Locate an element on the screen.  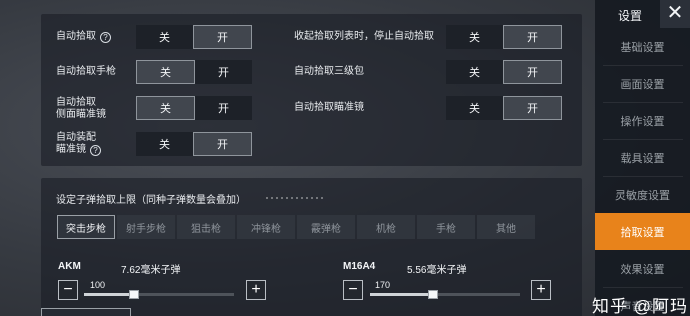
auto-equip-scope-toggle: 关 开 is located at coordinates (194, 144).